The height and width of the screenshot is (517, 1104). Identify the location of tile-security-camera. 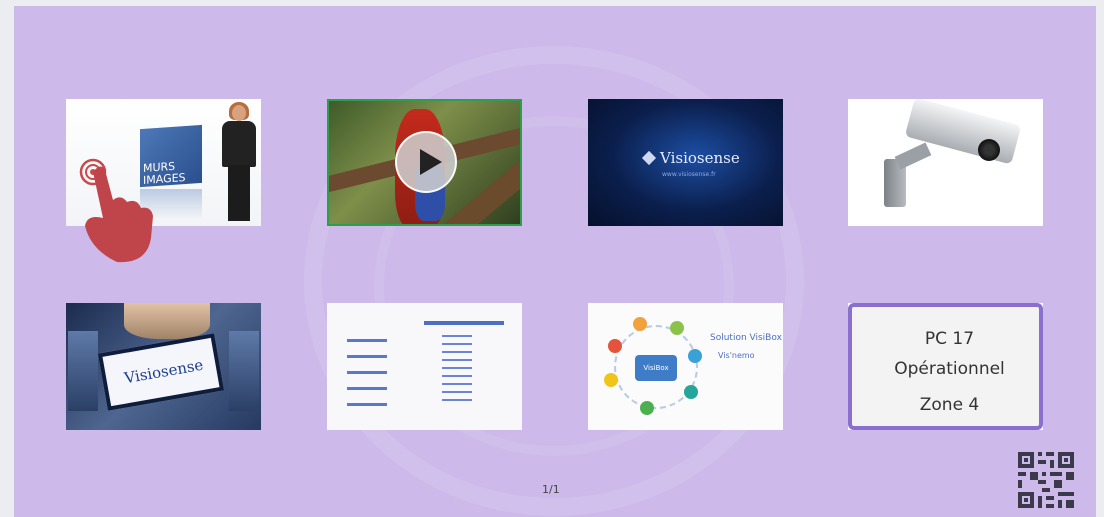
(945, 162).